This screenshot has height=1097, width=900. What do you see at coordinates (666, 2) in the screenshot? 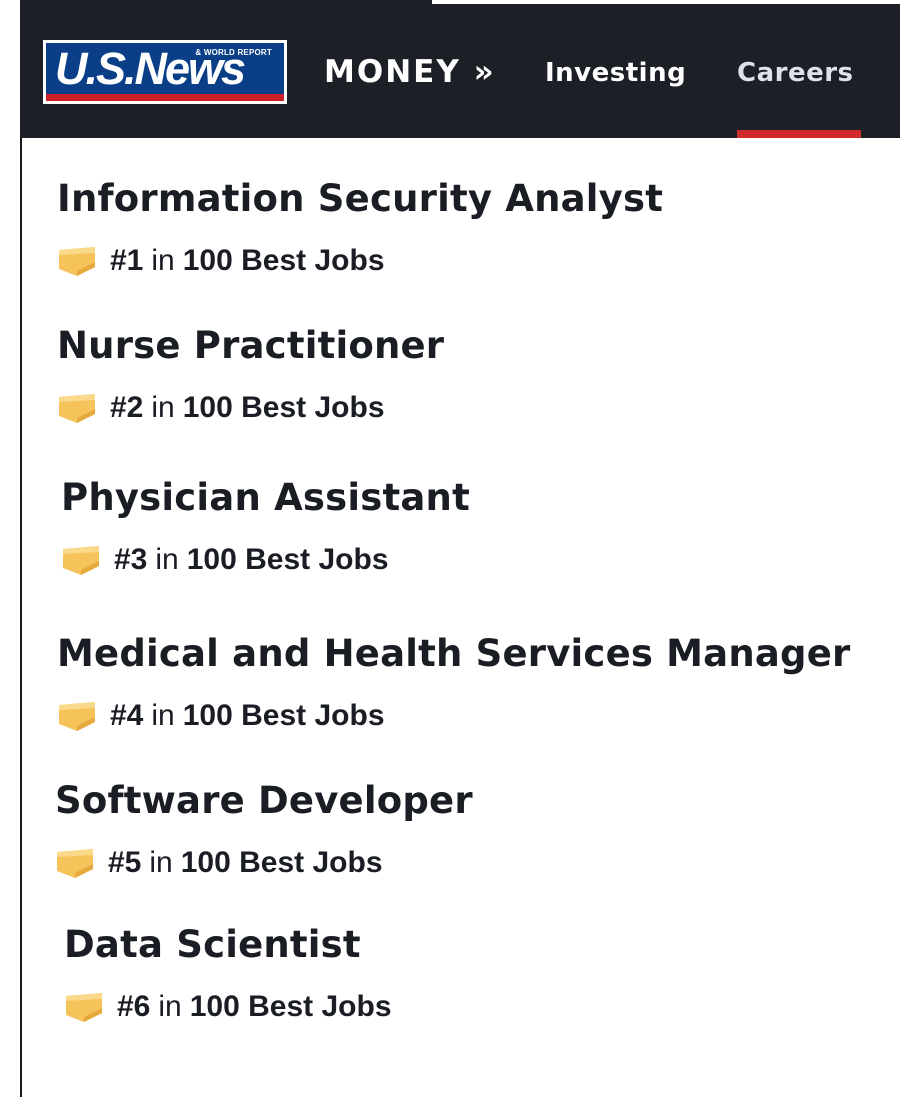
I see `top-edge-gap` at bounding box center [666, 2].